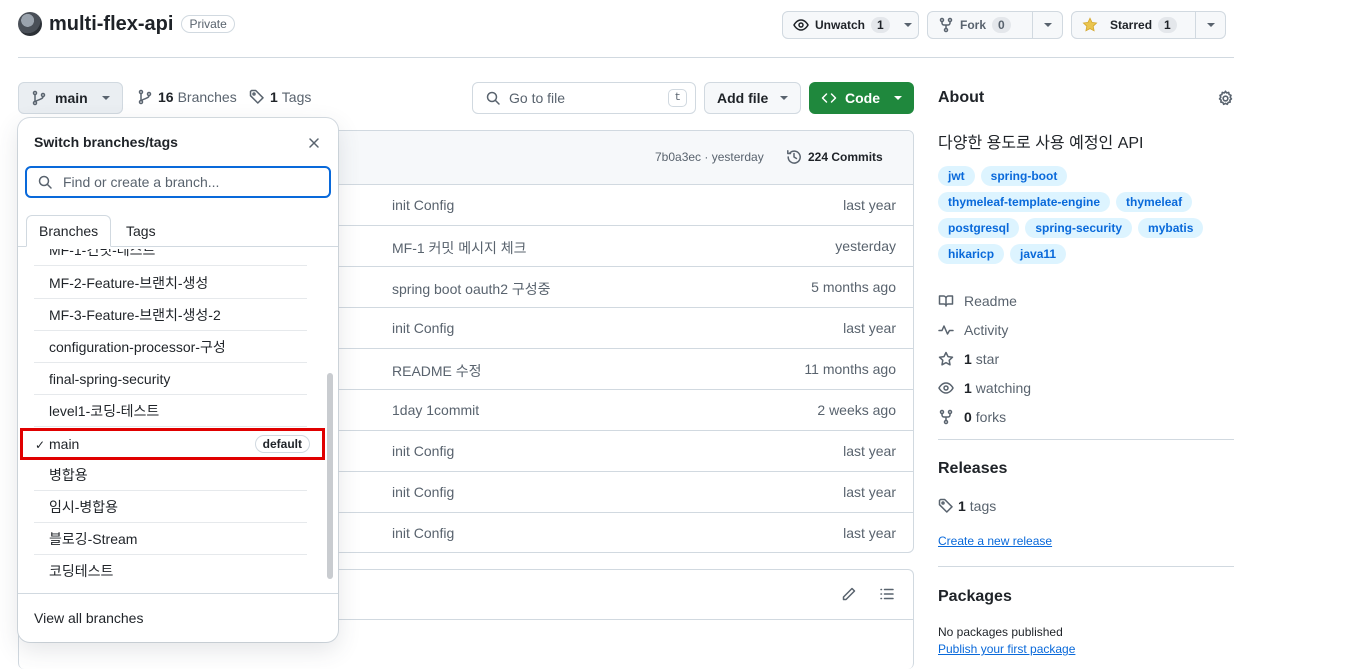 Image resolution: width=1357 pixels, height=669 pixels. What do you see at coordinates (172, 444) in the screenshot?
I see `list-item-selected: ✓ main default` at bounding box center [172, 444].